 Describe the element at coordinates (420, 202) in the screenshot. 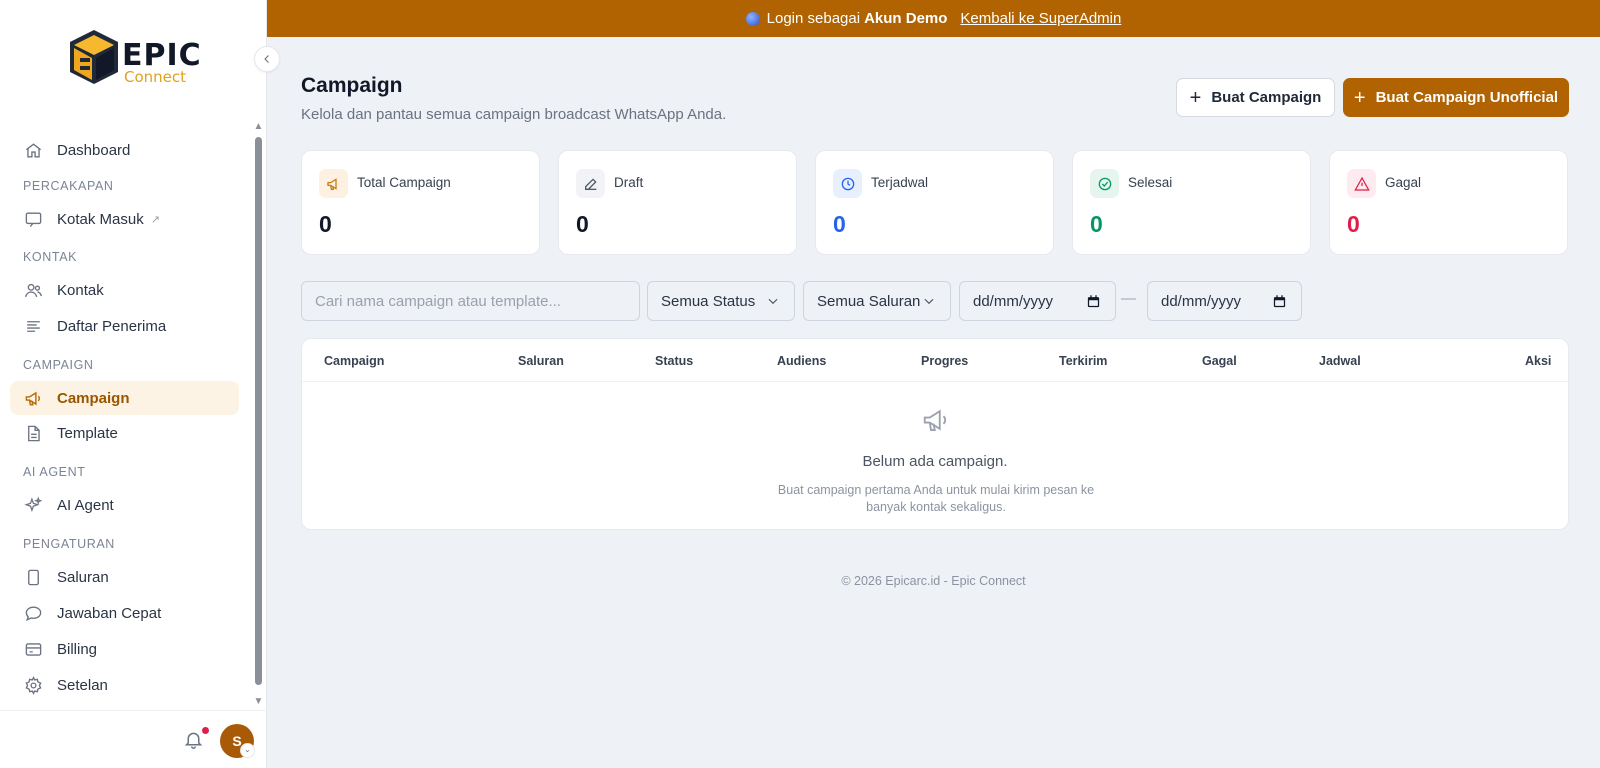

I see `stat-card-total: Total Campaign 0` at that location.